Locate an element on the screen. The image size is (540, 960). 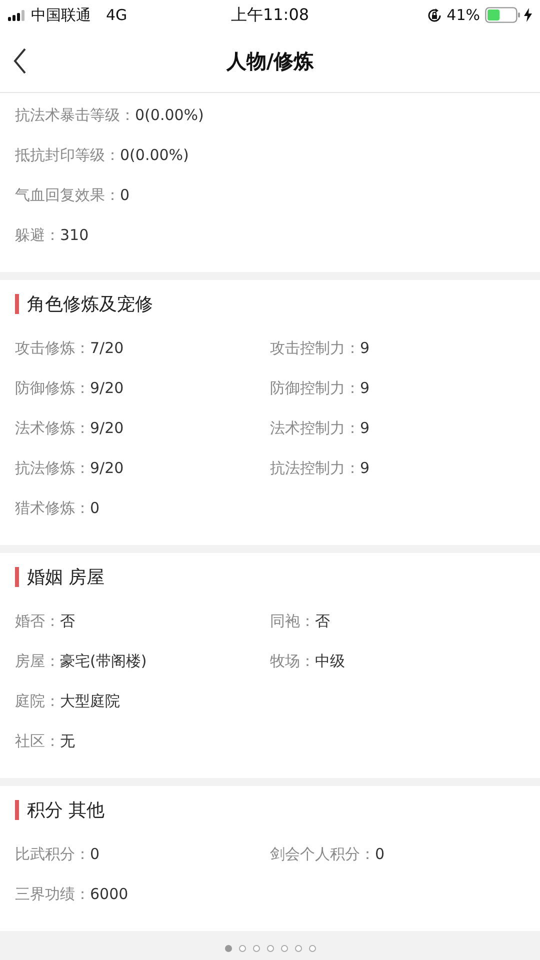
field-label: 气血回复效果： is located at coordinates (67, 195).